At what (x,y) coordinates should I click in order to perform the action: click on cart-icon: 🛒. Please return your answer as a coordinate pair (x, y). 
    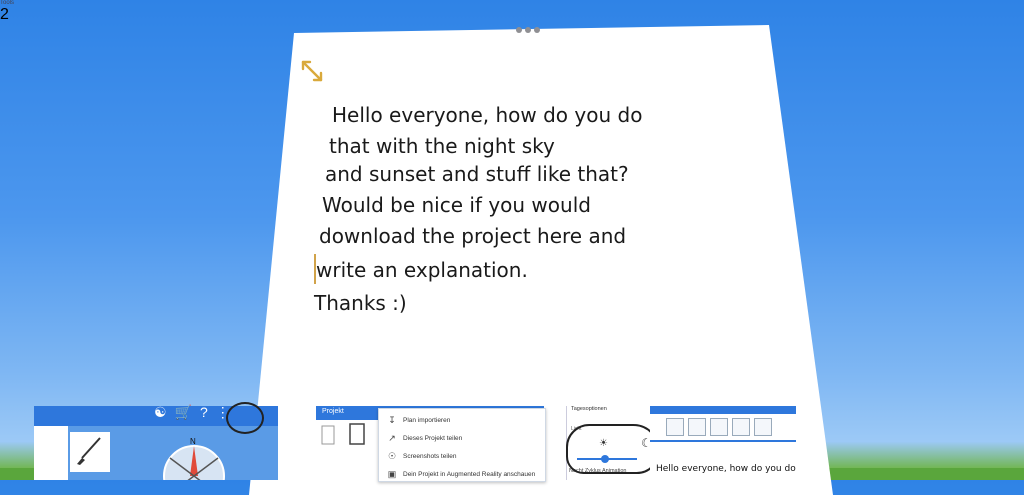
    Looking at the image, I should click on (183, 412).